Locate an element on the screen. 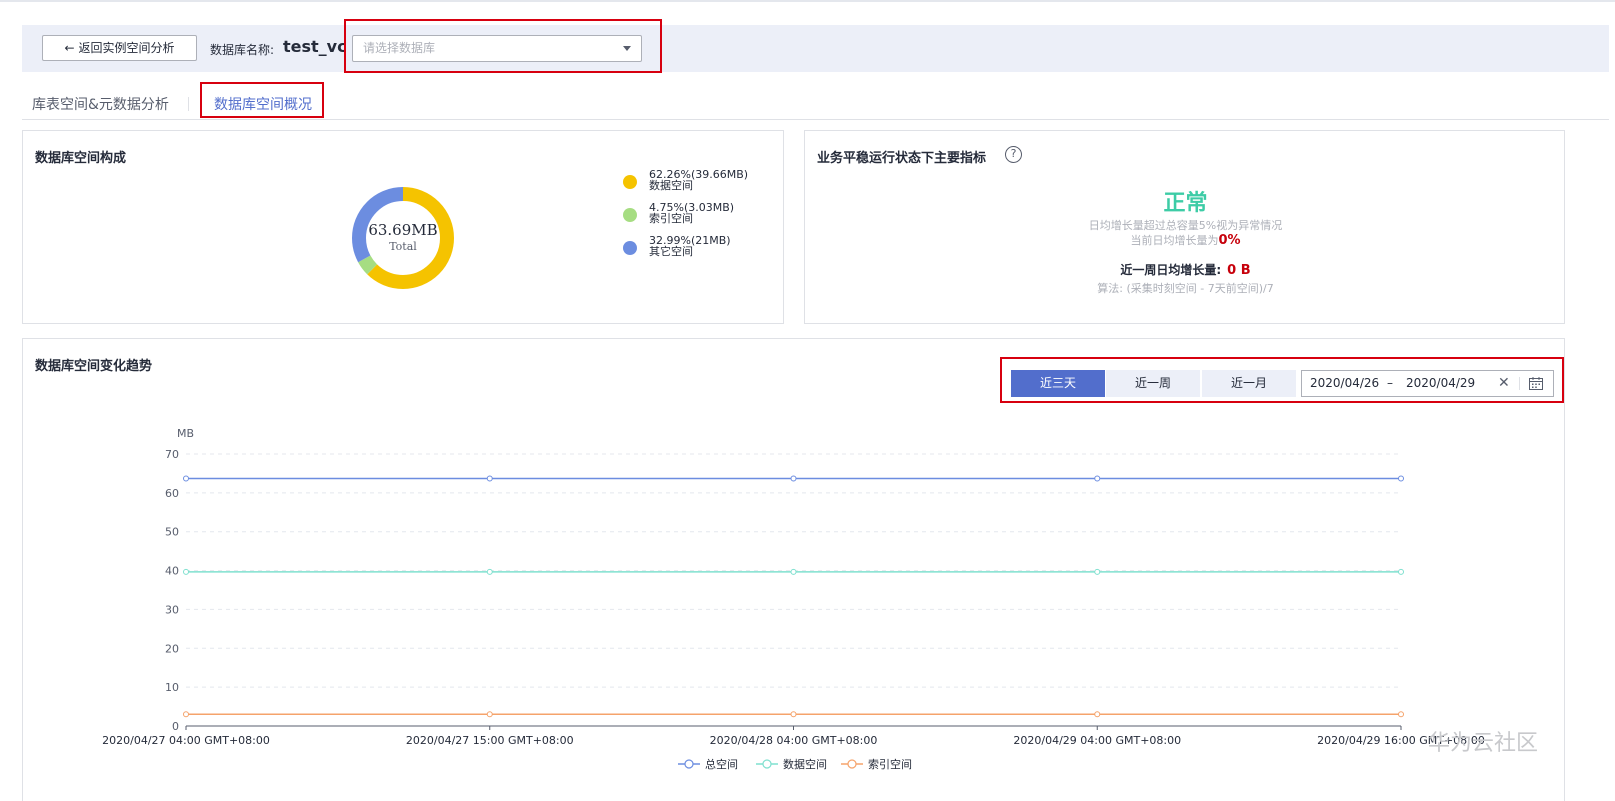  composition-title: 数据库空间构成 is located at coordinates (81, 158).